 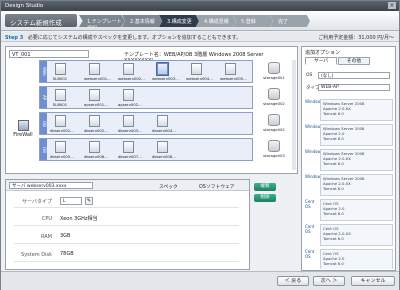 I want to click on spec-row: RAM 3GB, so click(x=126, y=237).